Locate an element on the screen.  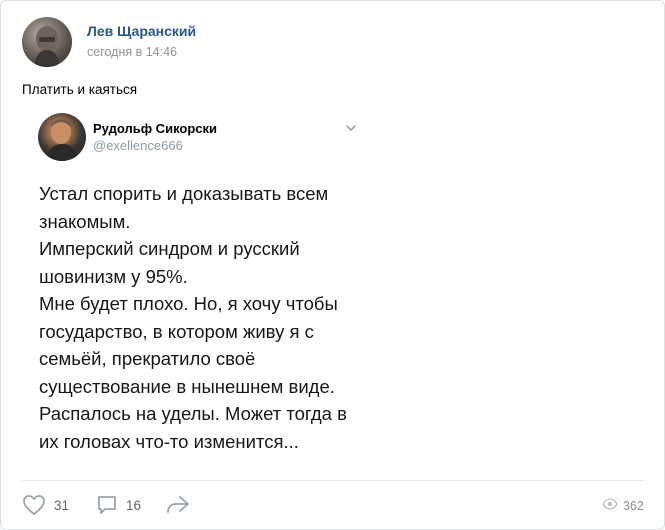
comment-button: 16 is located at coordinates (118, 505).